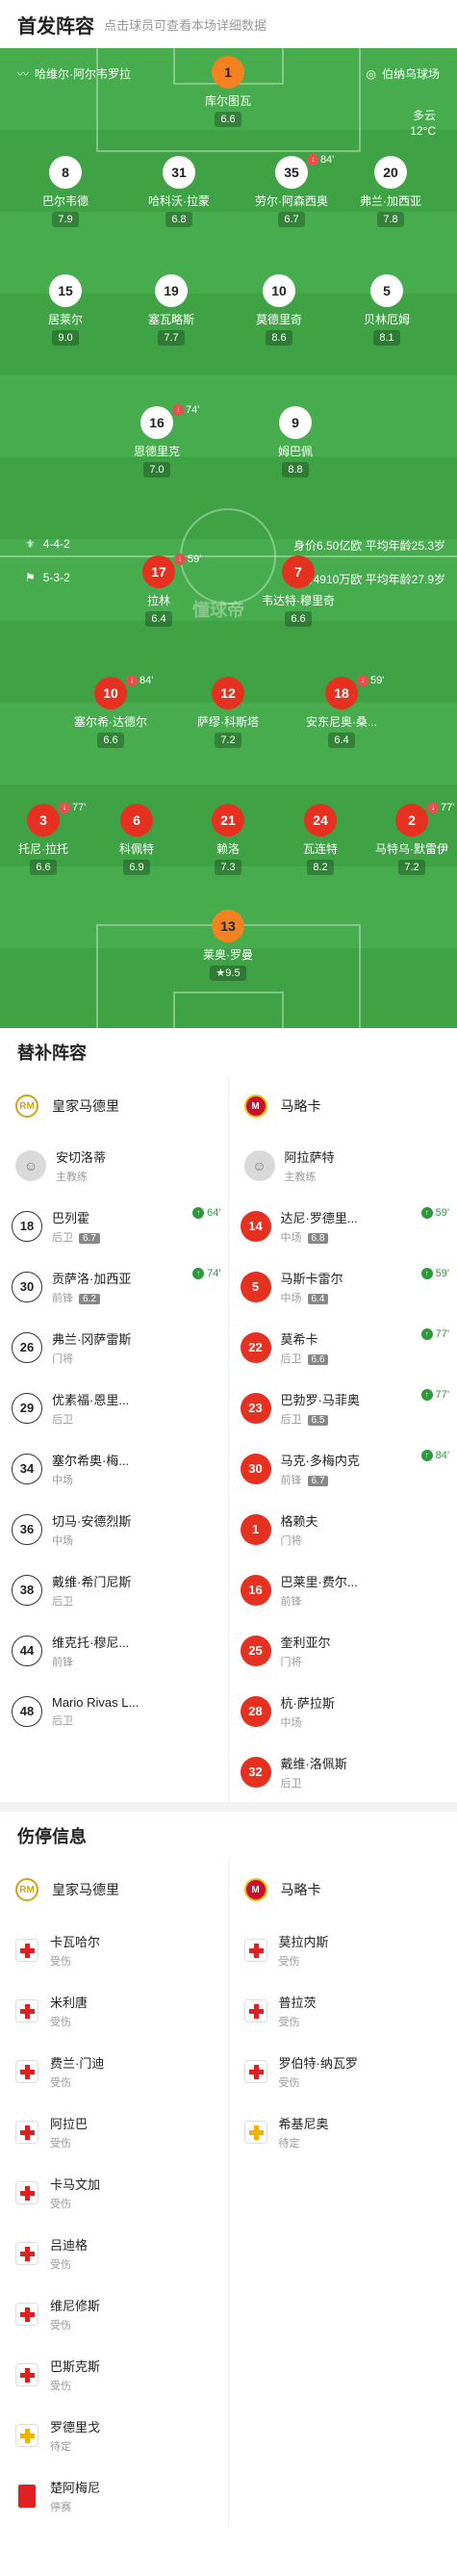 The image size is (457, 2576). Describe the element at coordinates (114, 2314) in the screenshot. I see `injury-row: 维尼修斯 受伤` at that location.